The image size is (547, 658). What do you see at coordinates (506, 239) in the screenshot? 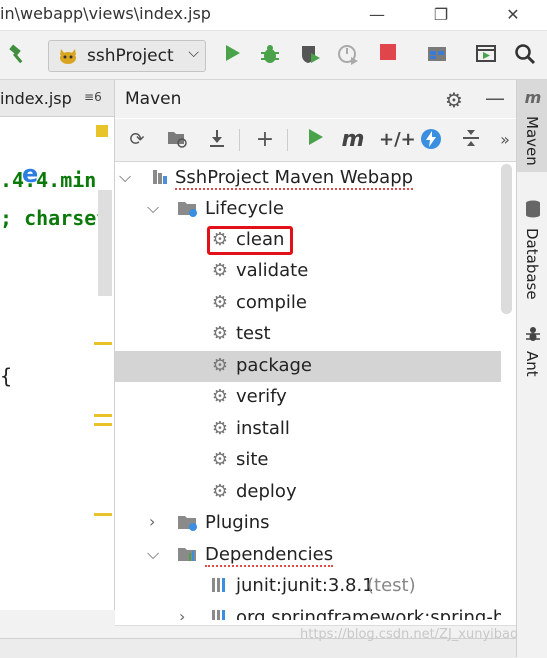
I see `tree-vertical-scrollbar` at bounding box center [506, 239].